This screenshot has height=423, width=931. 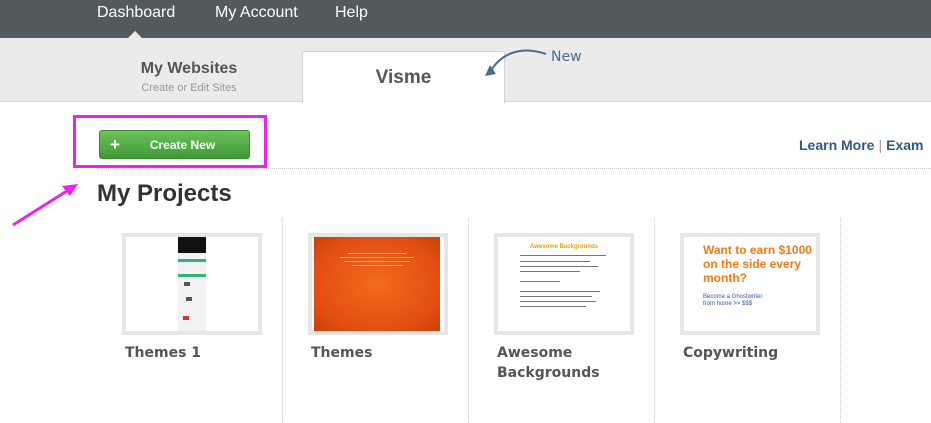 What do you see at coordinates (136, 13) in the screenshot?
I see `nav-dashboard: Dashboard` at bounding box center [136, 13].